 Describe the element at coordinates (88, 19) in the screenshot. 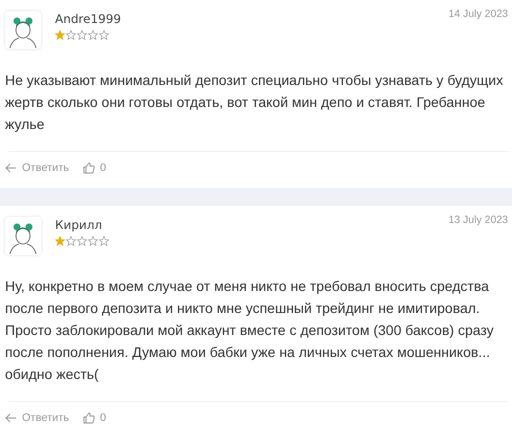

I see `author-name: Andre1999` at that location.